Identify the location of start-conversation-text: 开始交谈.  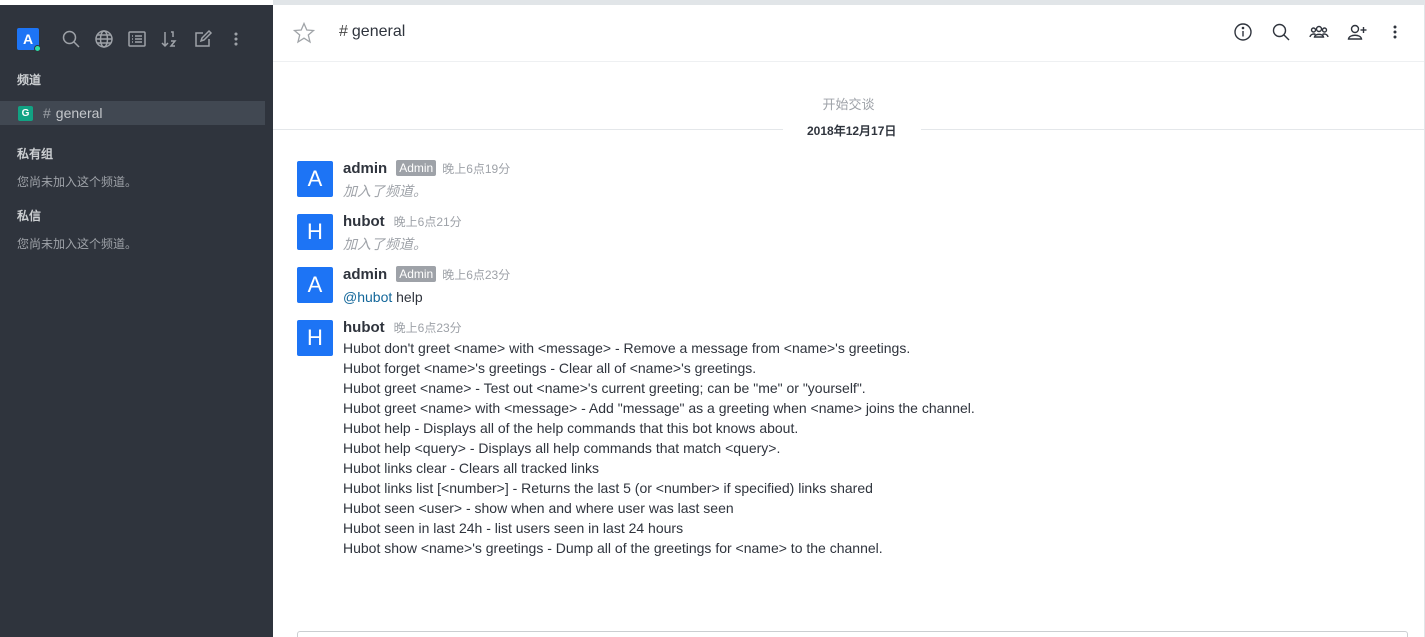
(848, 104).